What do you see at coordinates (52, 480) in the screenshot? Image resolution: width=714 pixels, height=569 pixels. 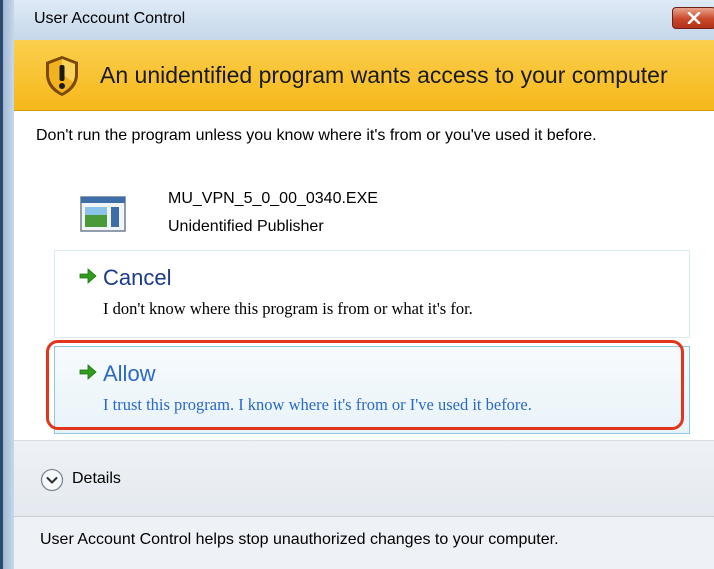 I see `details-chevron-icon` at bounding box center [52, 480].